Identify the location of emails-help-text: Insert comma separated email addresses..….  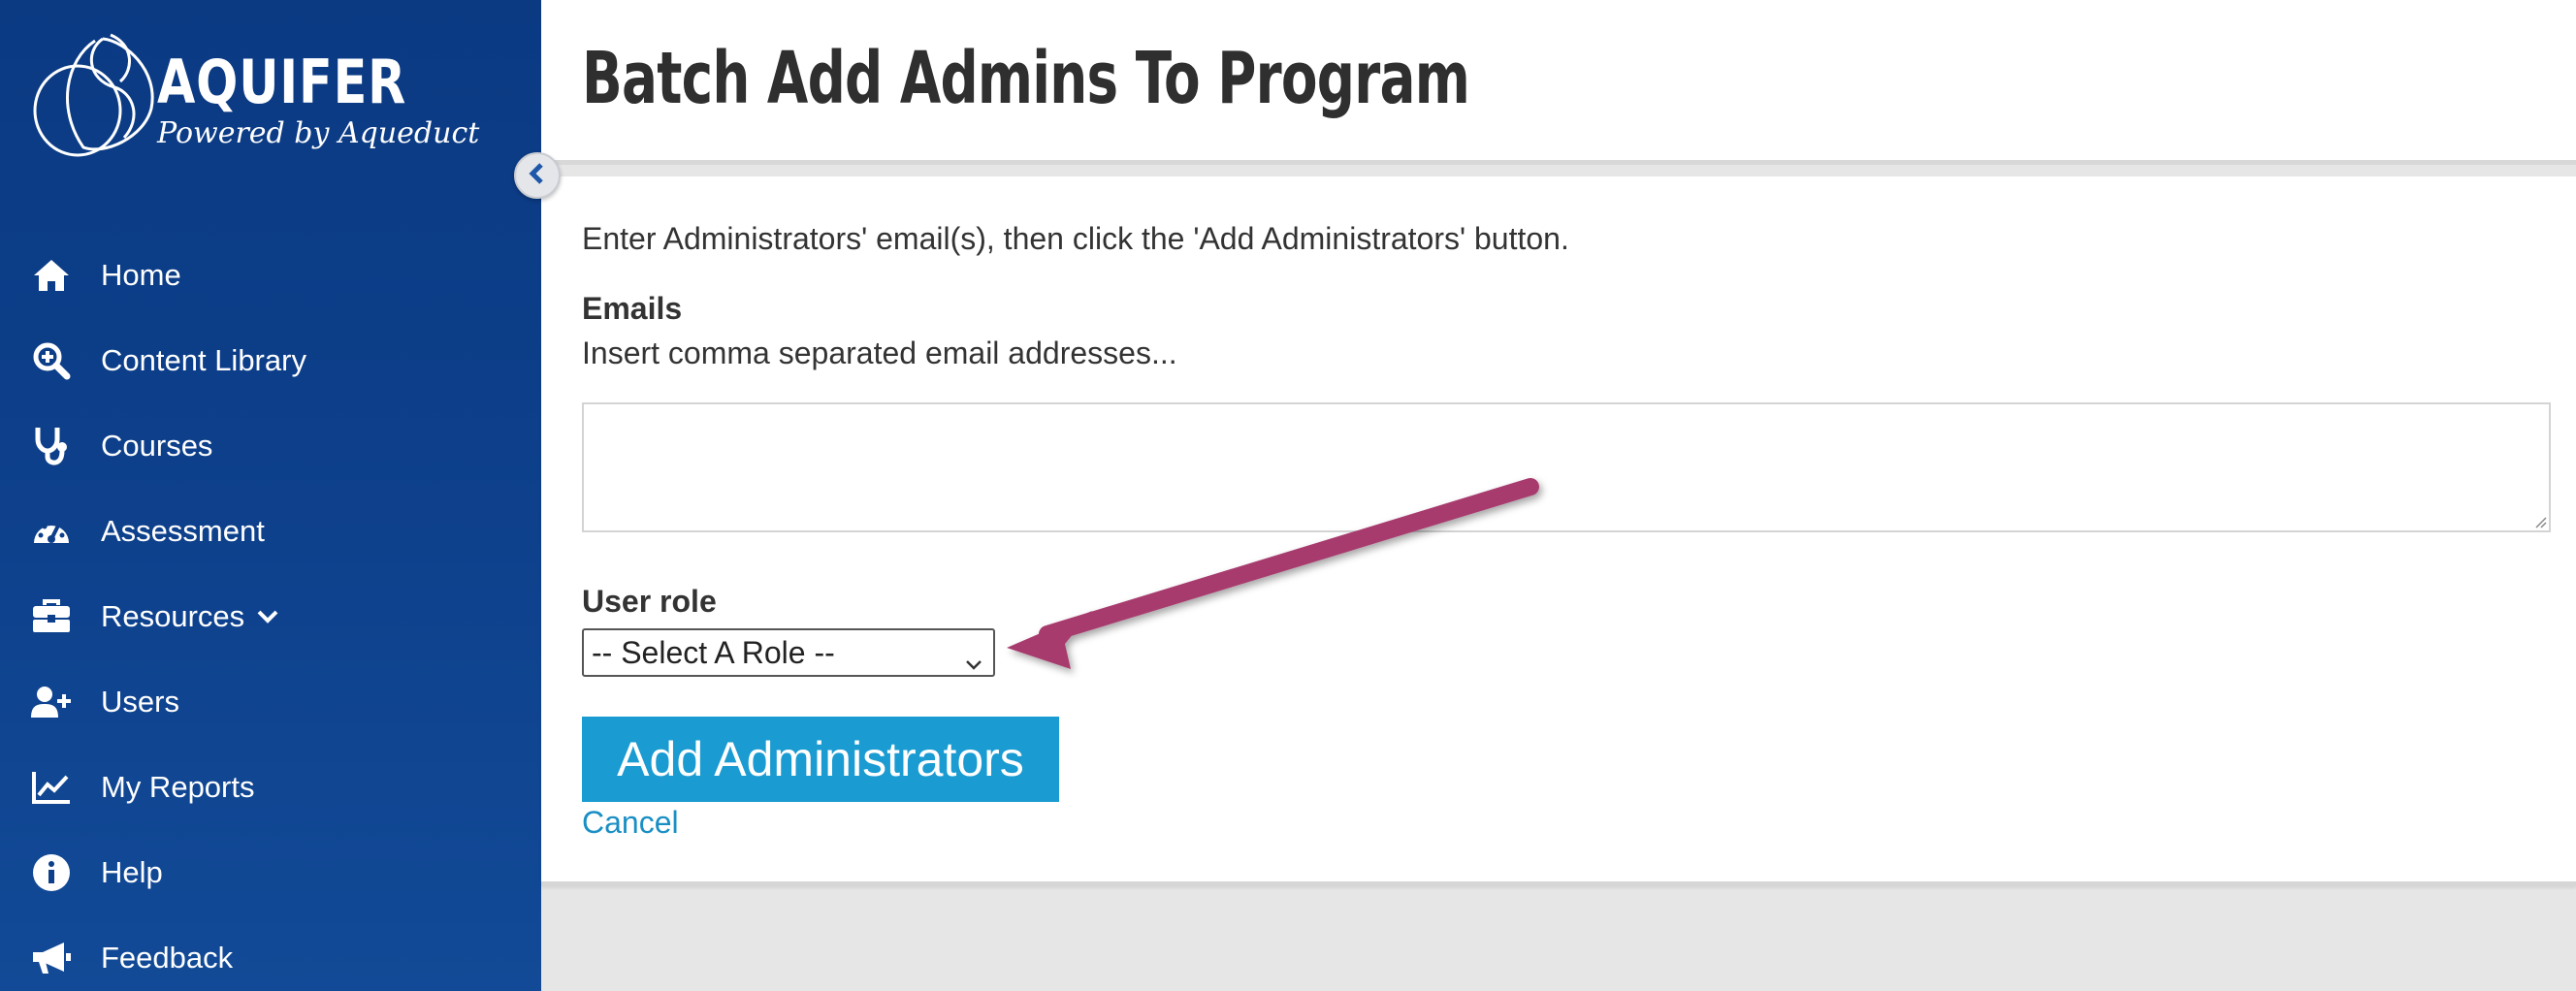
(879, 353).